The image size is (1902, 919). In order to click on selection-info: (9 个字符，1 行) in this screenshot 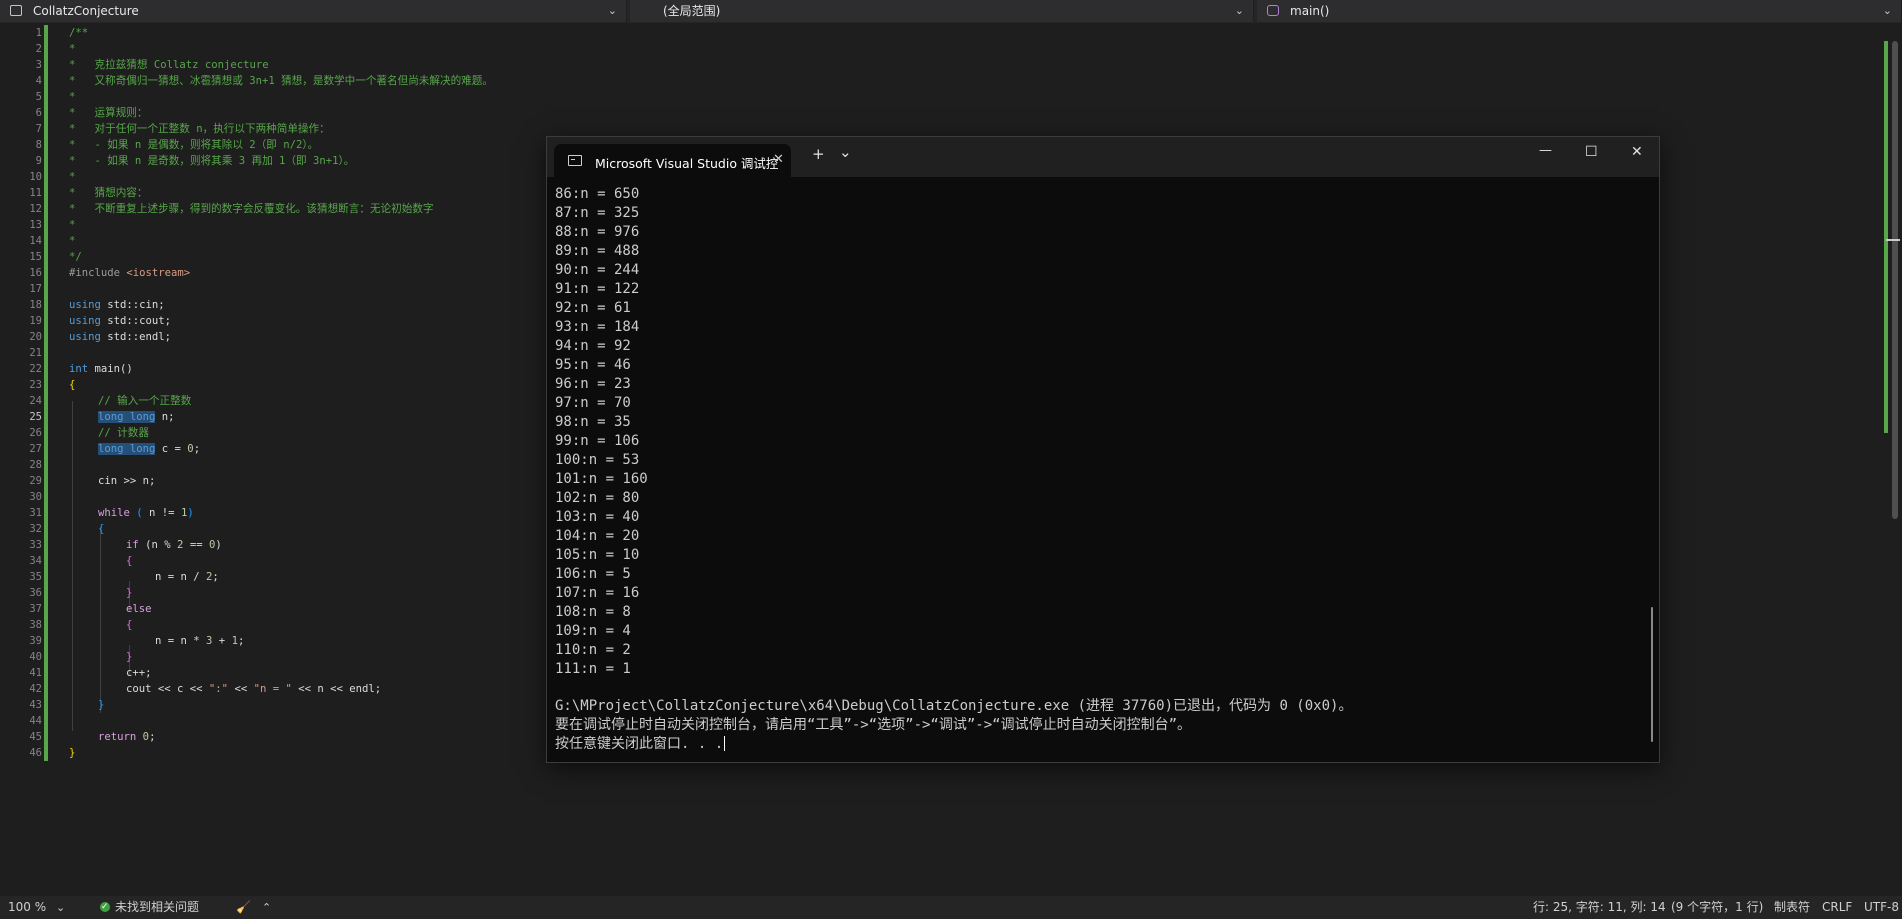, I will do `click(1717, 907)`.